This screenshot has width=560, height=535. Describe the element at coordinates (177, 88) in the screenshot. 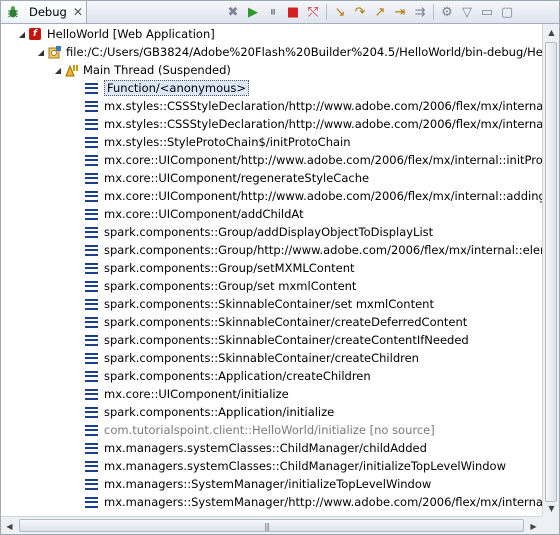

I see `stack-frame-label: Function/<anonymous>` at that location.